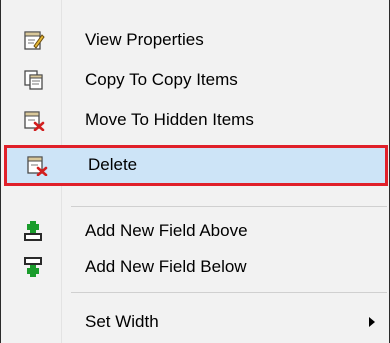  What do you see at coordinates (372, 322) in the screenshot?
I see `submenu-arrow-icon` at bounding box center [372, 322].